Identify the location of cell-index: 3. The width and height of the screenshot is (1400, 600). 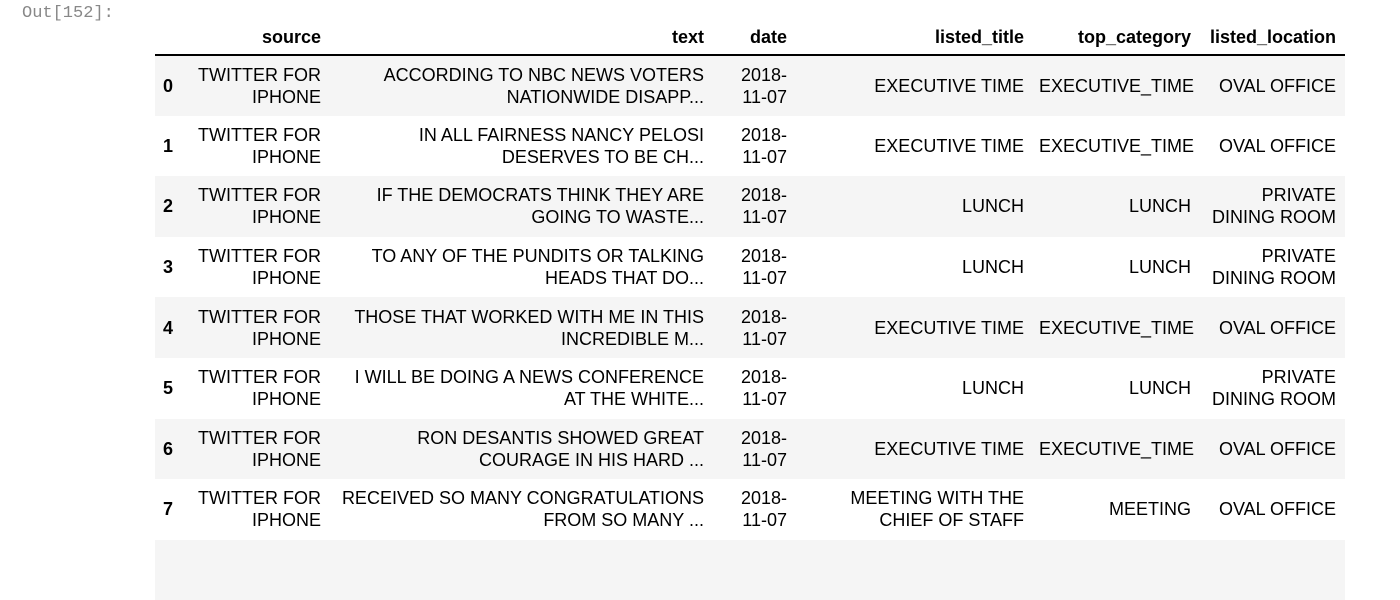
(168, 267).